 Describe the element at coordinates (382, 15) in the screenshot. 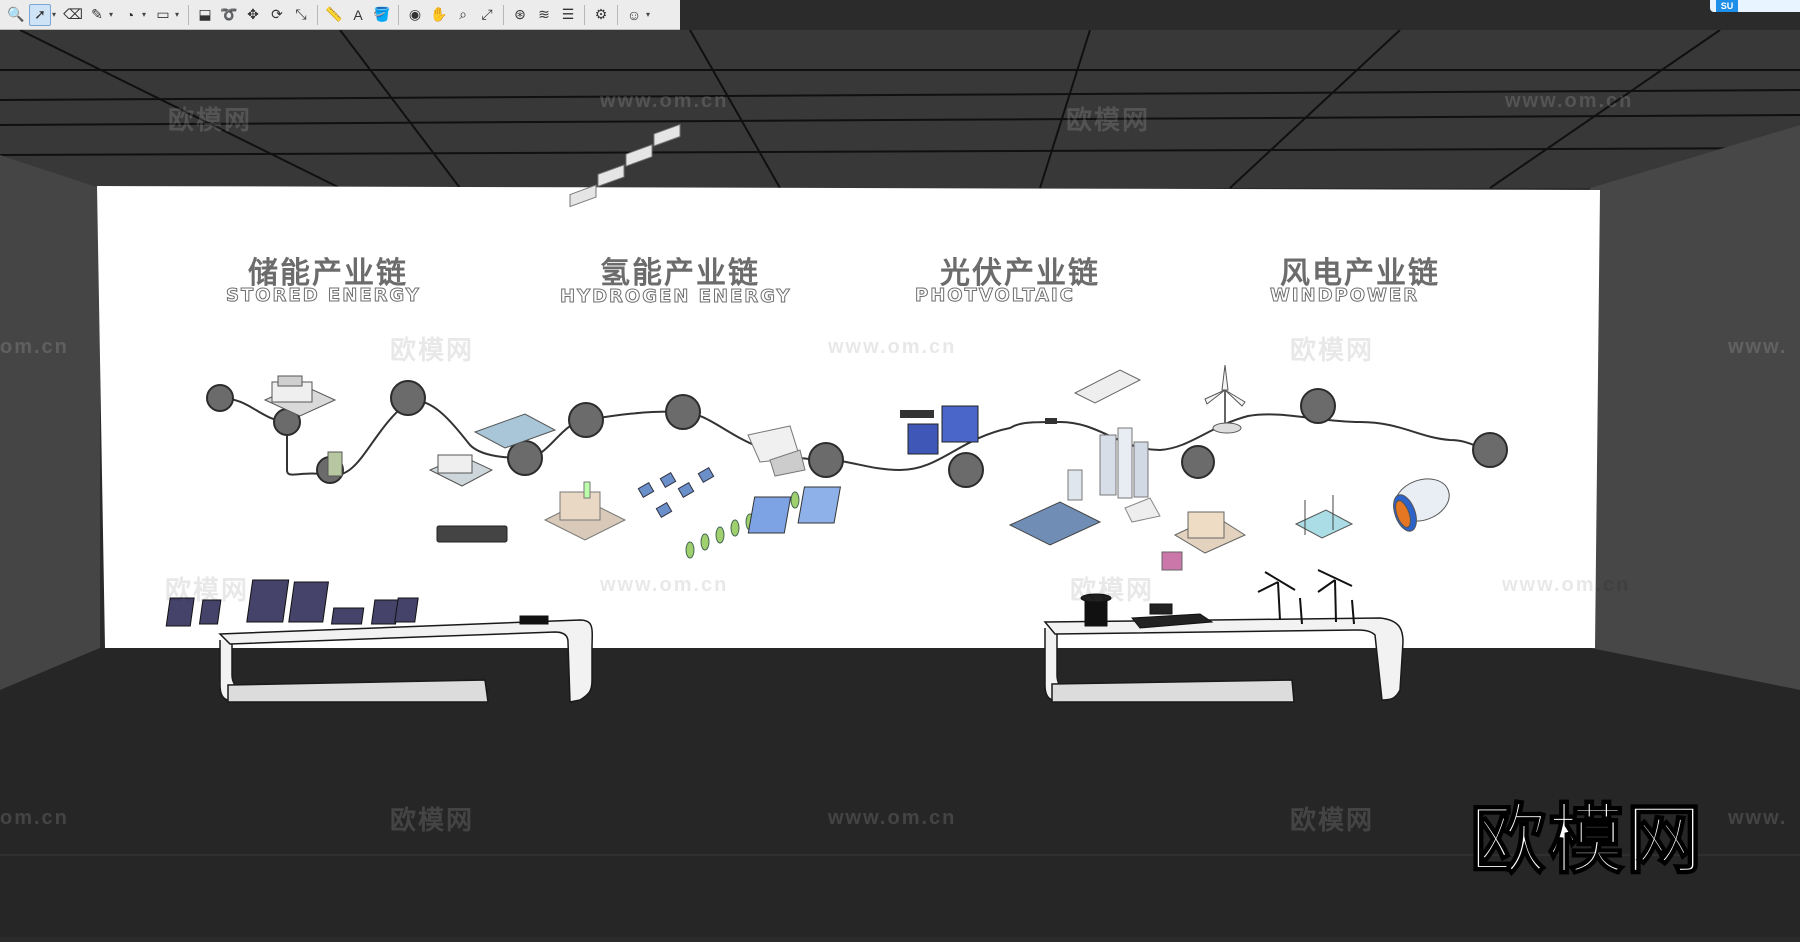

I see `paint-bucket-tool-icon: 🪣` at that location.